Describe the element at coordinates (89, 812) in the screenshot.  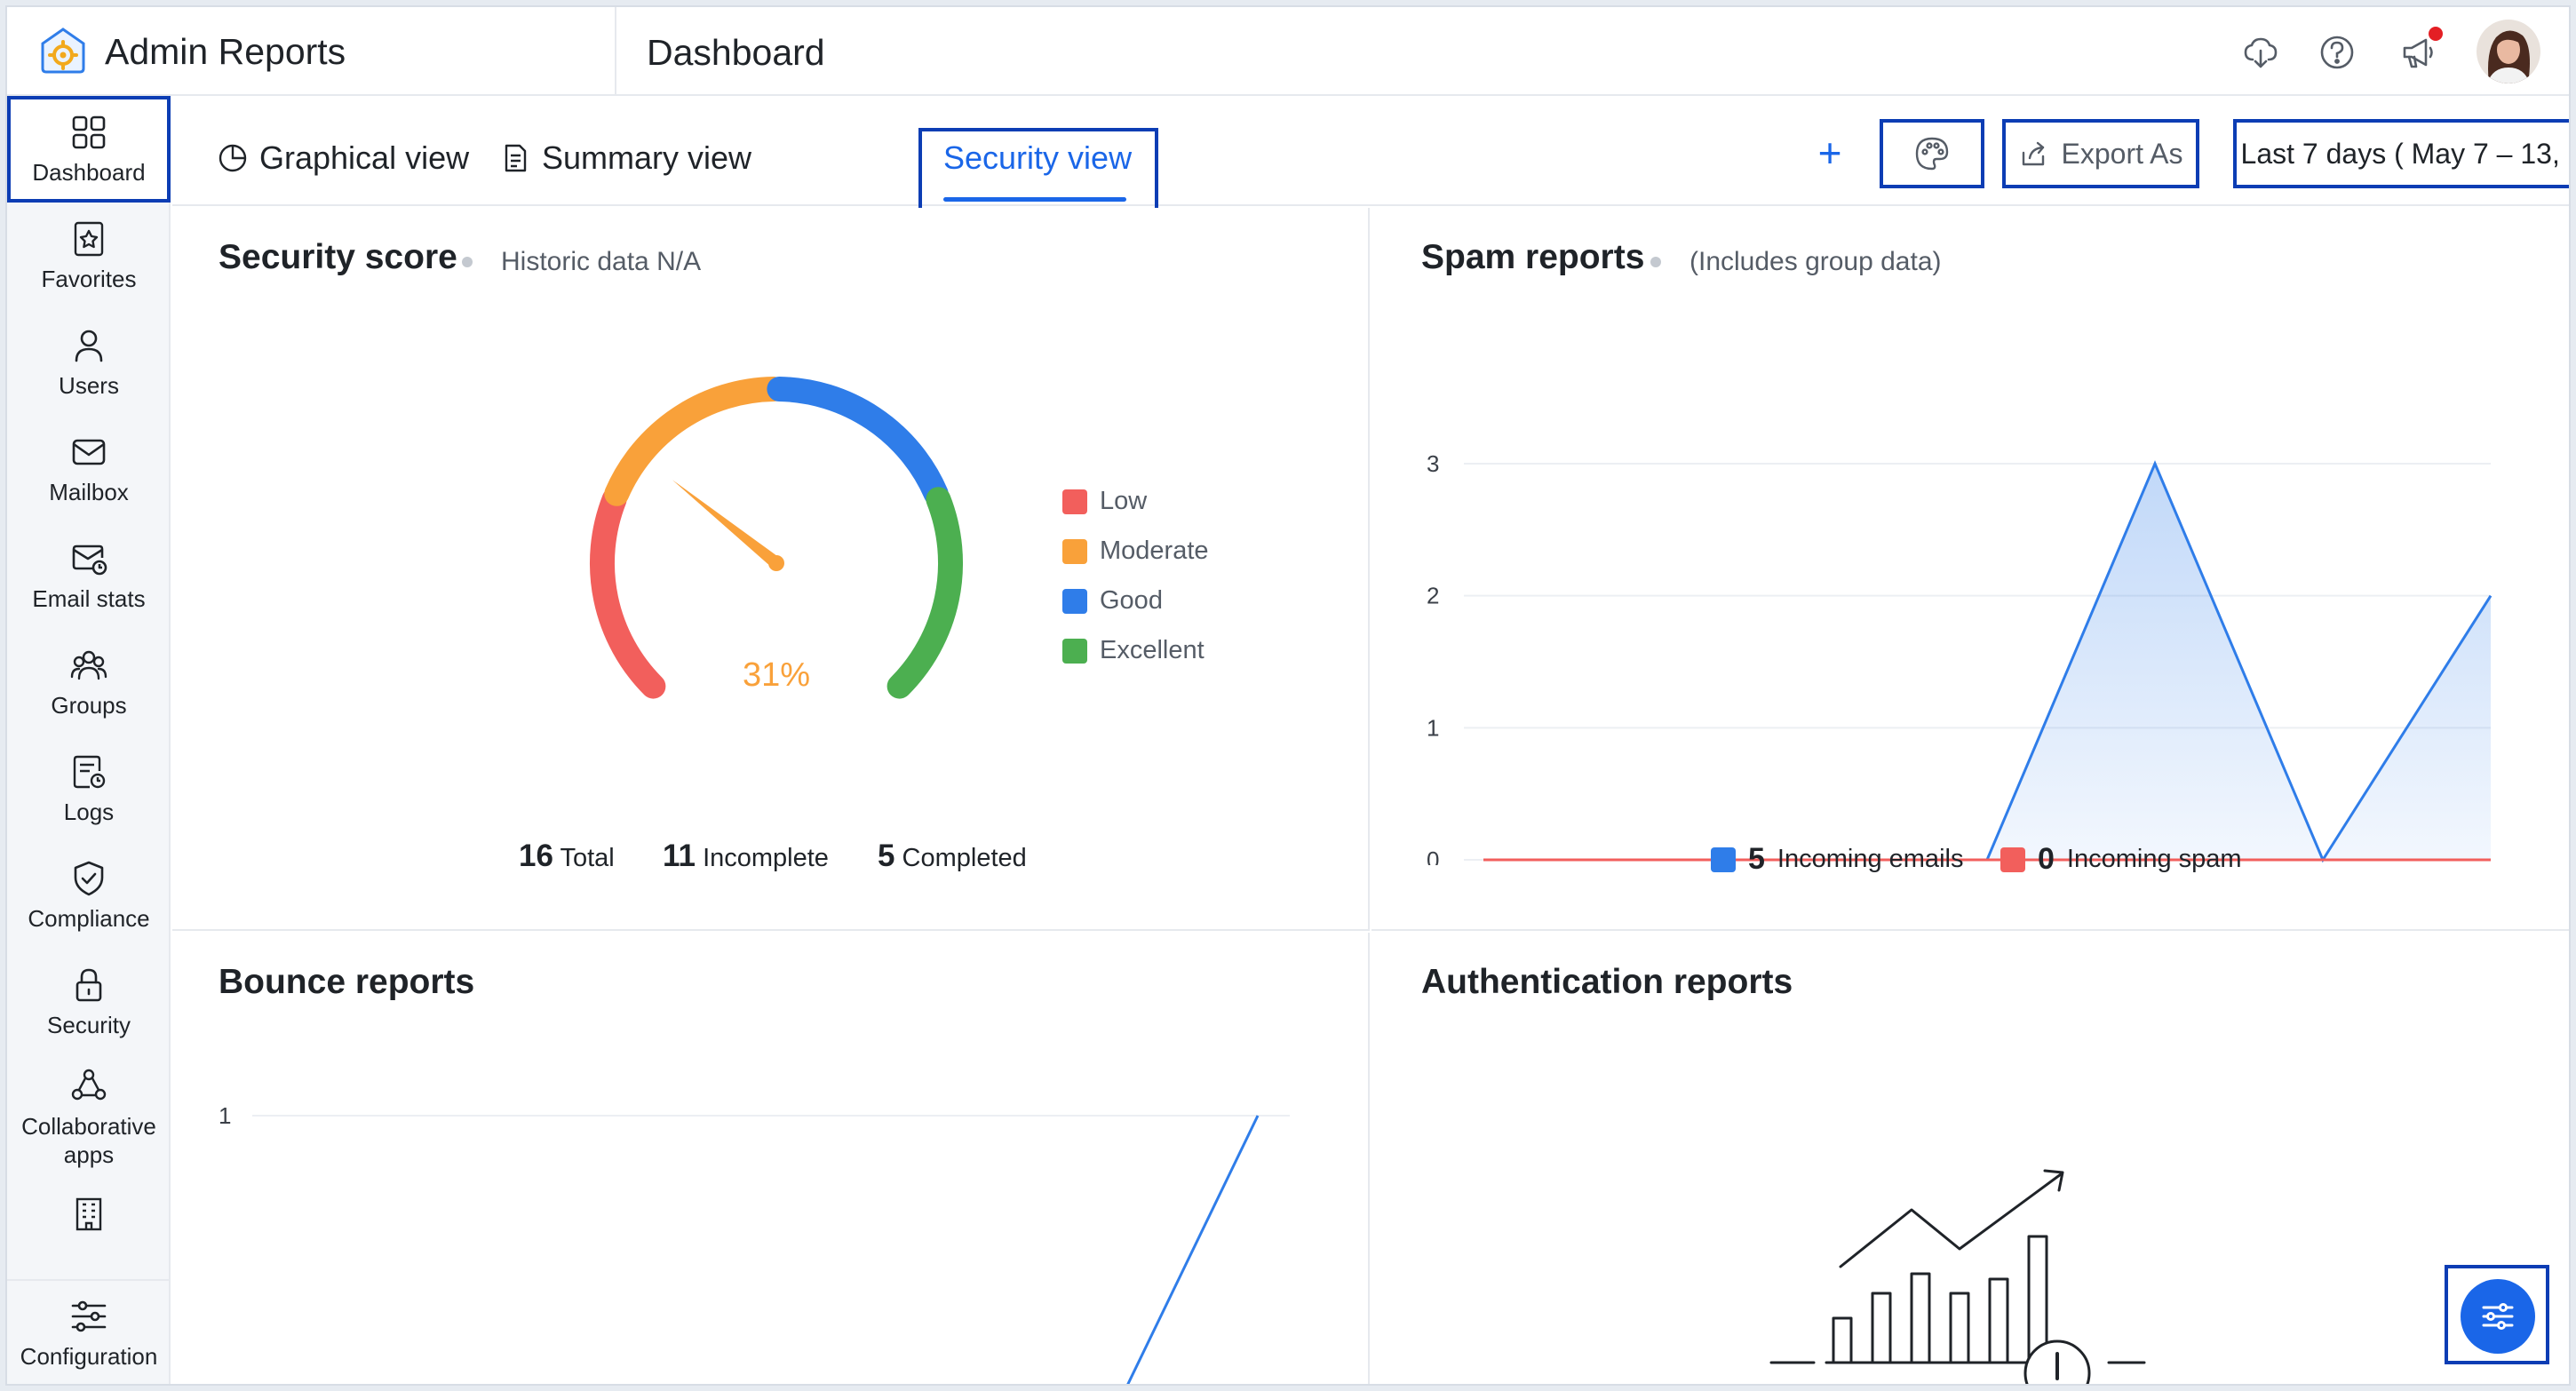
I see `sidebar-item-label: Logs` at that location.